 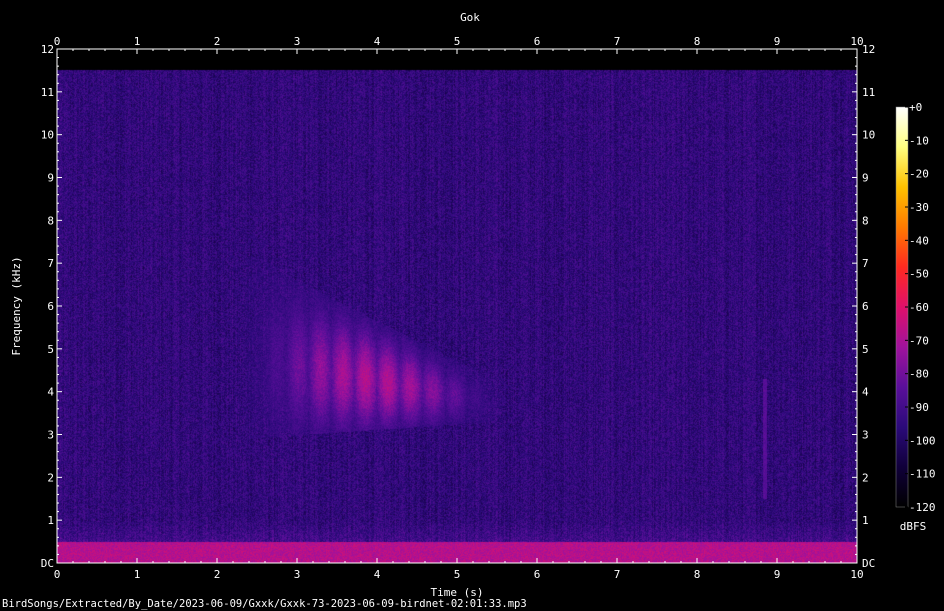 What do you see at coordinates (868, 92) in the screenshot?
I see `y-tick-label-right: 11` at bounding box center [868, 92].